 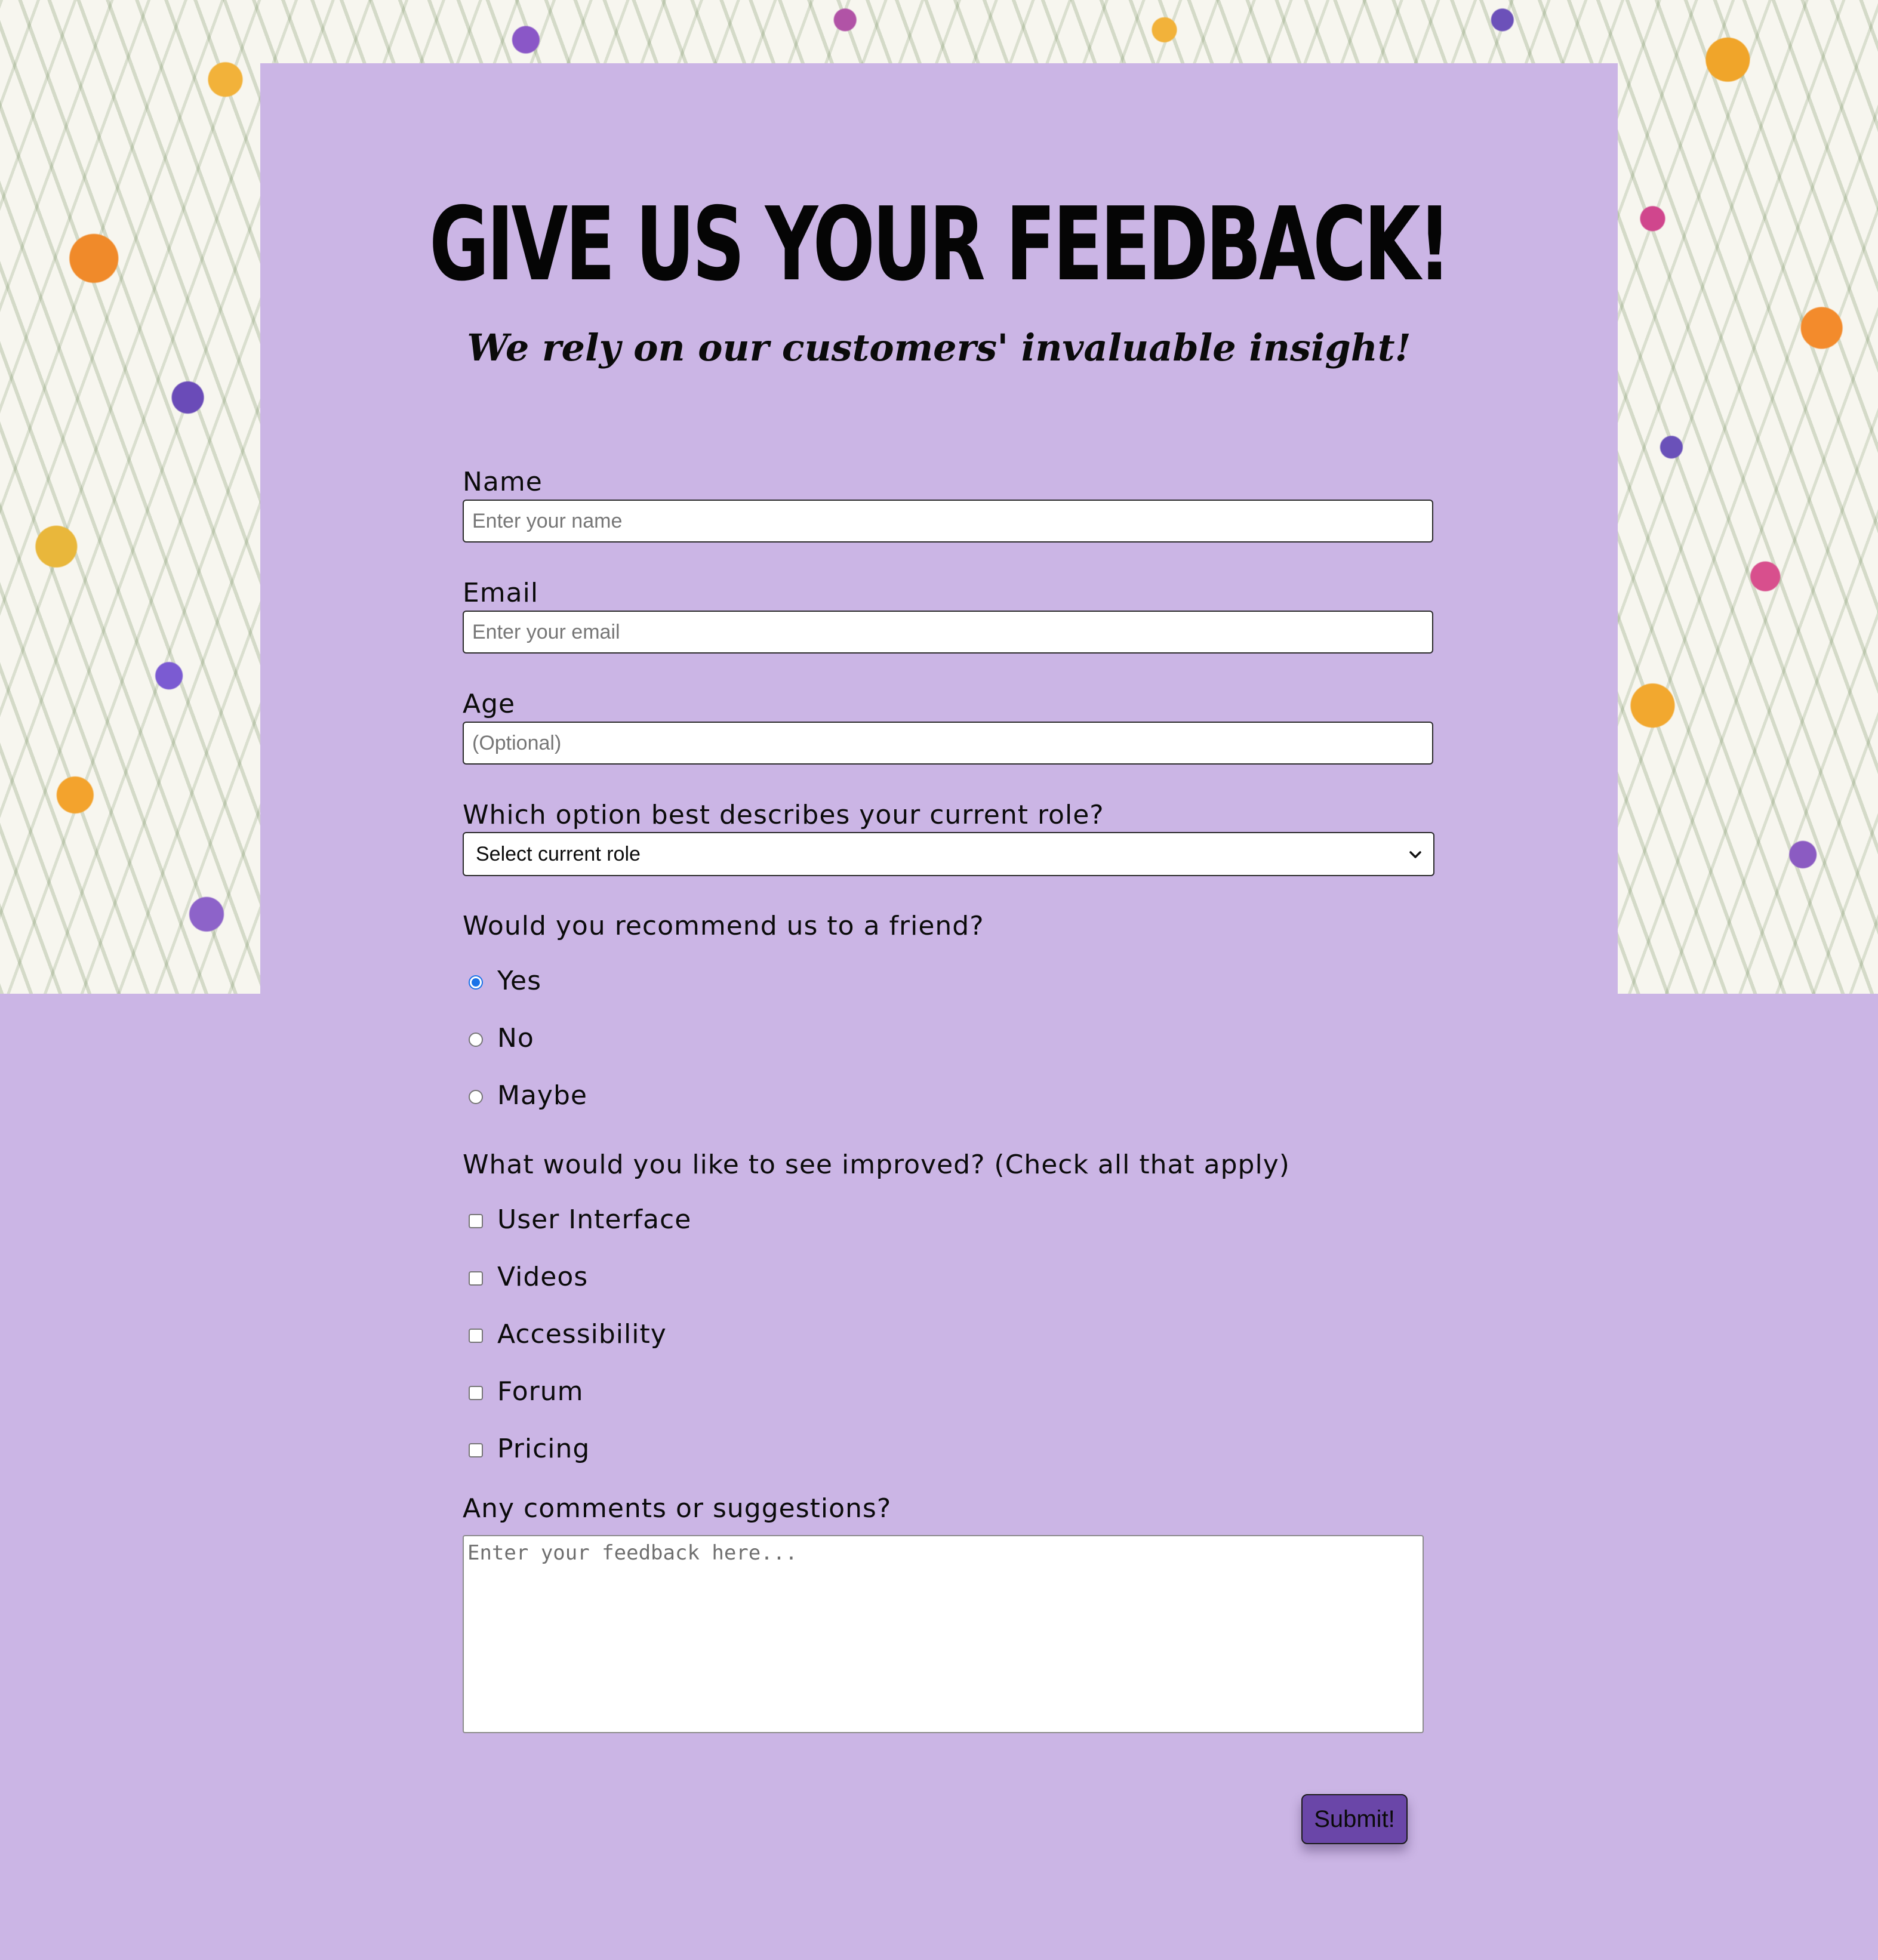 What do you see at coordinates (543, 1449) in the screenshot?
I see `option-label: Pricing` at bounding box center [543, 1449].